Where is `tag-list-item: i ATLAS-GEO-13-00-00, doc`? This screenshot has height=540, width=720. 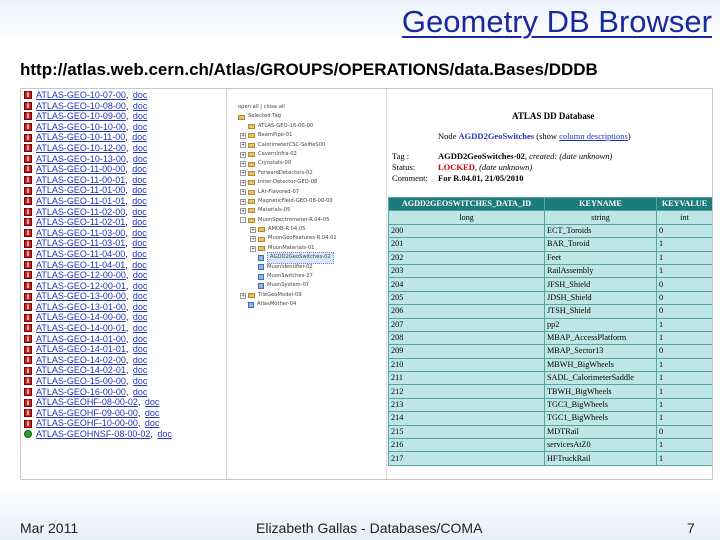
tag-list-item: i ATLAS-GEO-13-00-00, doc is located at coordinates (125, 296).